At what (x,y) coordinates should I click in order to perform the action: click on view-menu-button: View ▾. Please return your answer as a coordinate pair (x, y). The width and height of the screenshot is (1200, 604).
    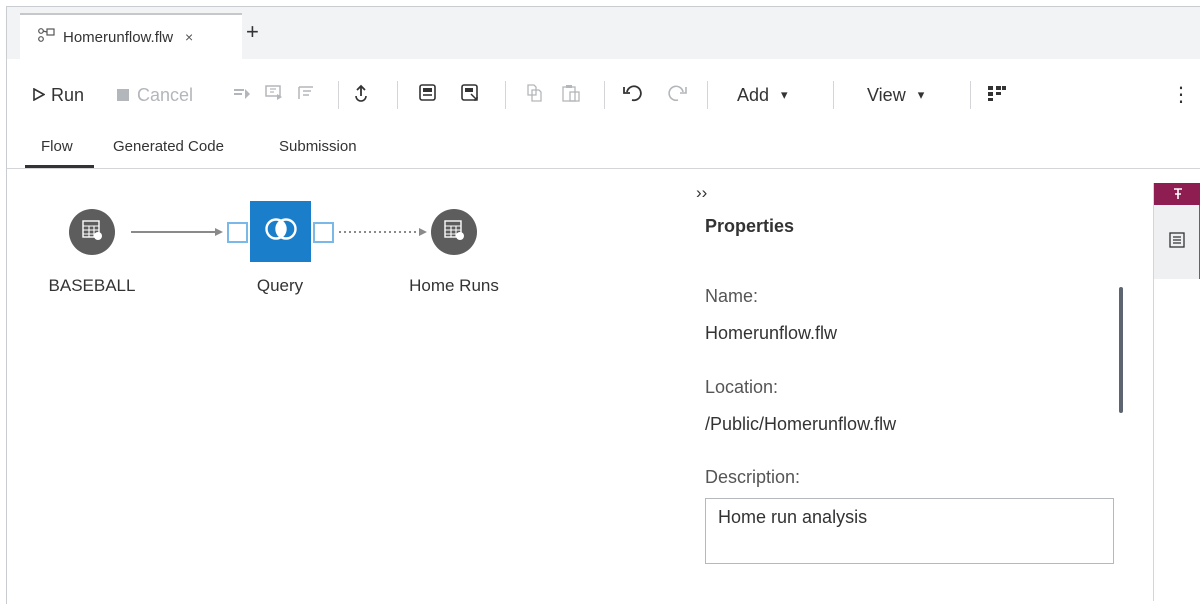
    Looking at the image, I should click on (895, 95).